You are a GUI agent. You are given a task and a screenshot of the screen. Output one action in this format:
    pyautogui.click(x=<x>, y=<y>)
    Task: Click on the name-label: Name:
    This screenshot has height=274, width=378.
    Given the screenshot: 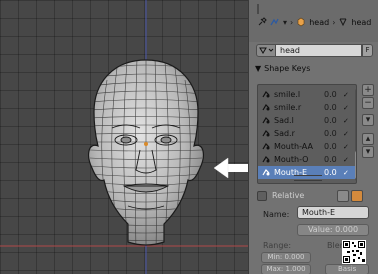 What is the action you would take?
    pyautogui.click(x=276, y=214)
    